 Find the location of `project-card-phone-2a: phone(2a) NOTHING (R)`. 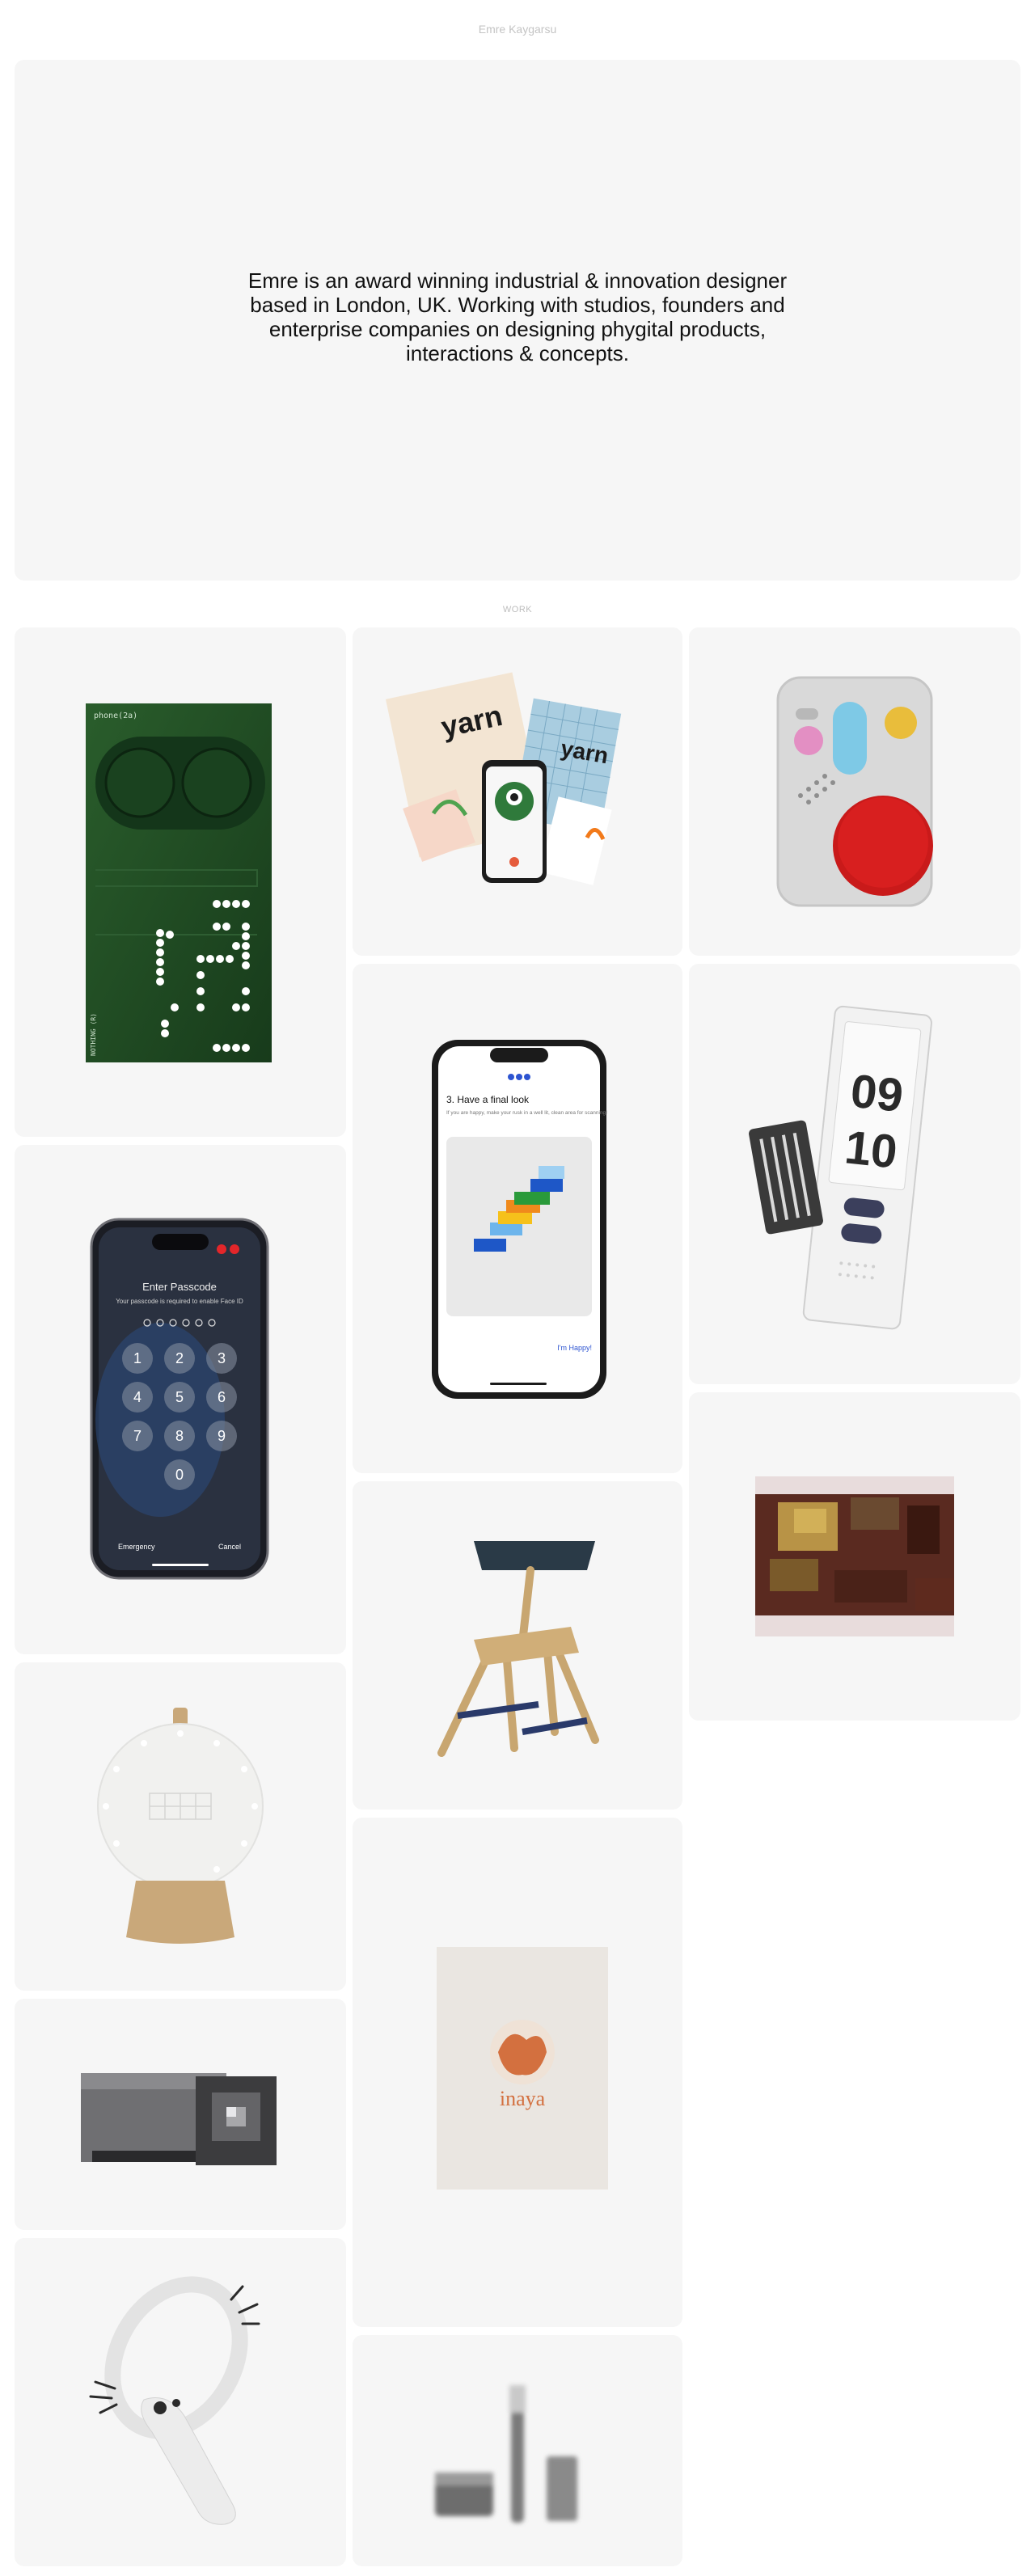

project-card-phone-2a: phone(2a) NOTHING (R) is located at coordinates (180, 882).